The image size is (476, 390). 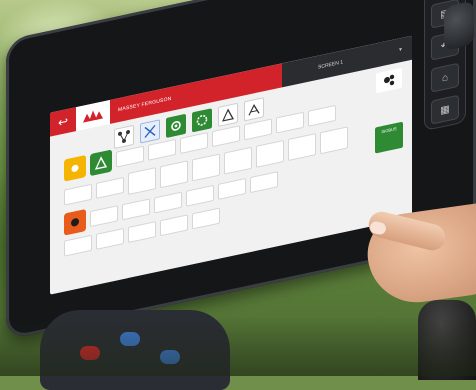 I want to click on tractor-button, so click(x=101, y=163).